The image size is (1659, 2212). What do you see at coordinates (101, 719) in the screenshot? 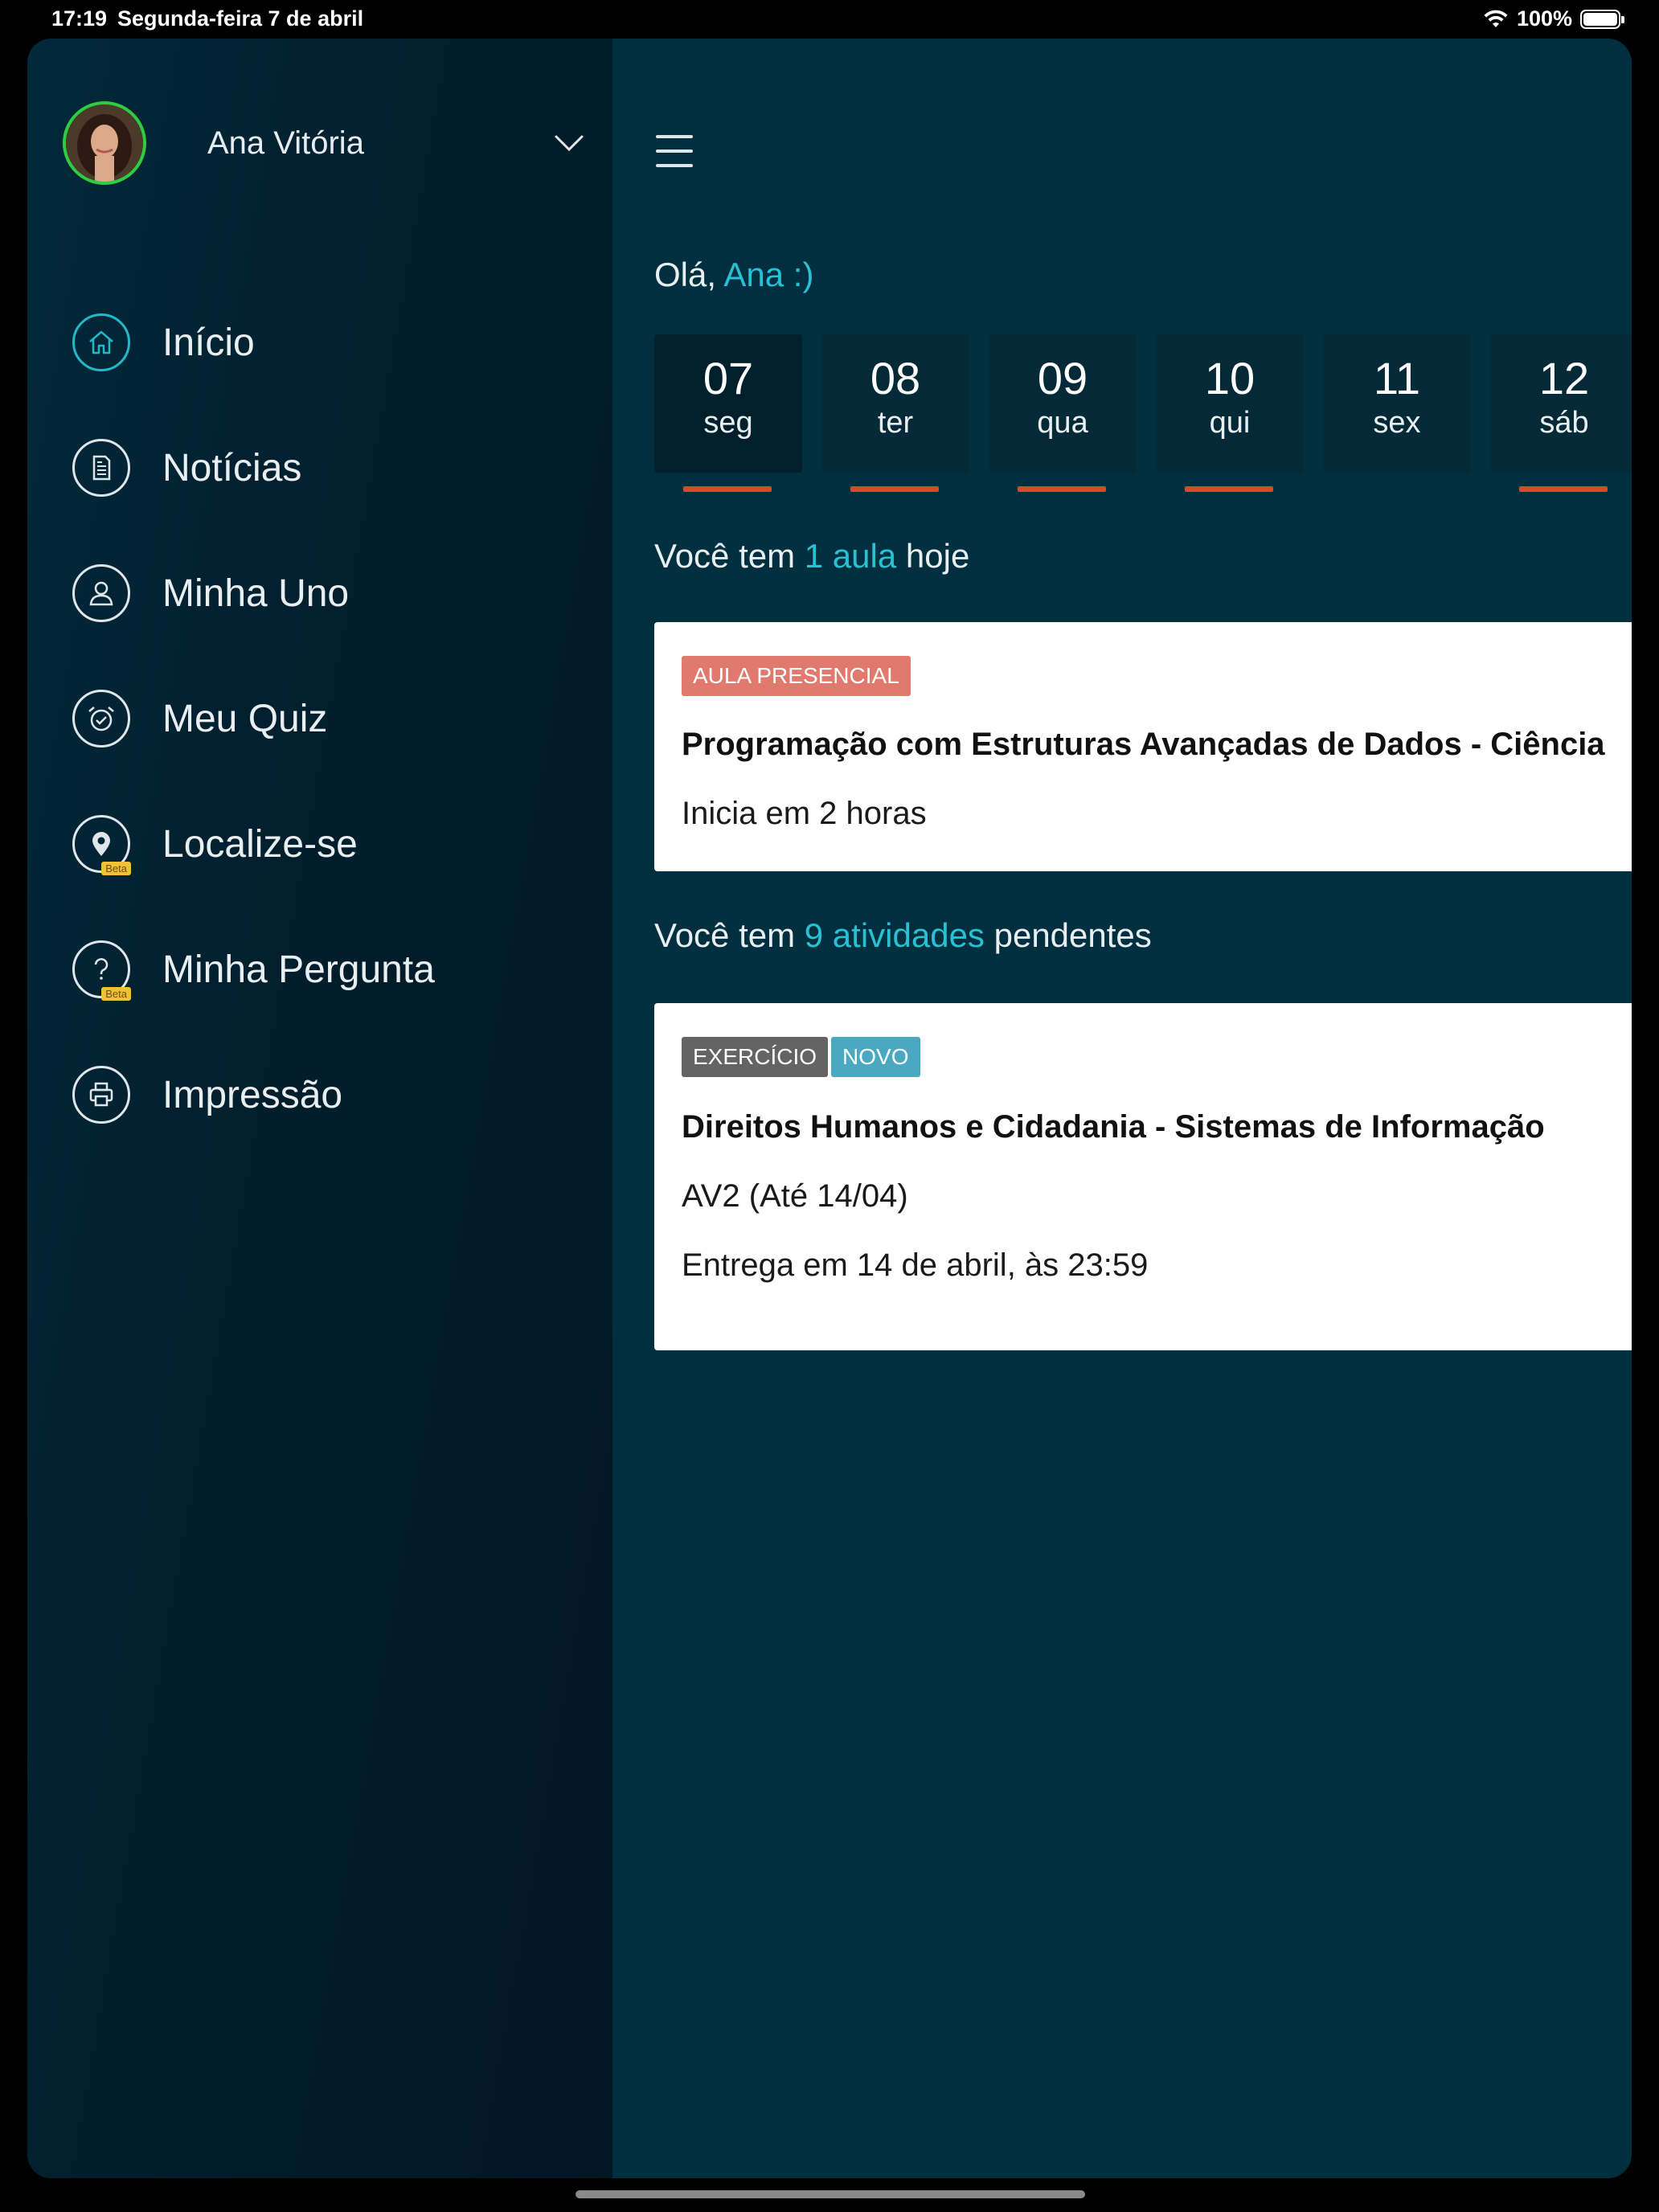
I see `alarm-check-icon` at bounding box center [101, 719].